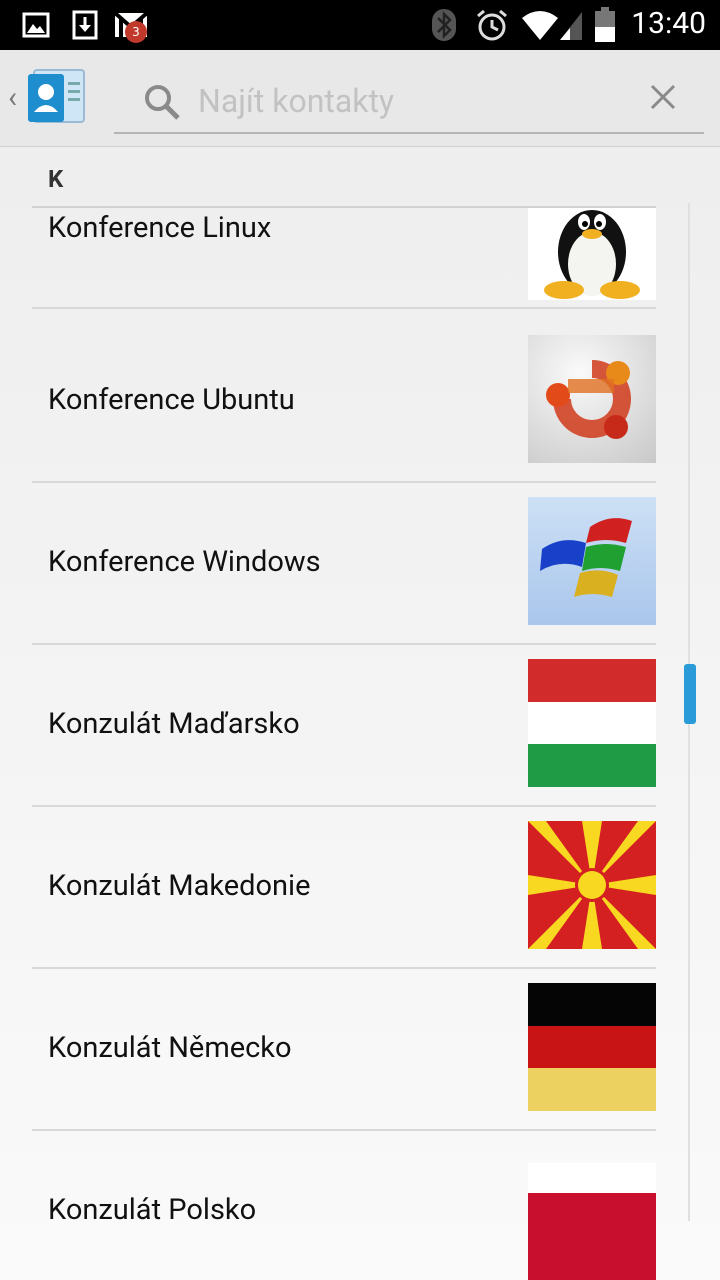  I want to click on contact-name: Konference Linux, so click(160, 228).